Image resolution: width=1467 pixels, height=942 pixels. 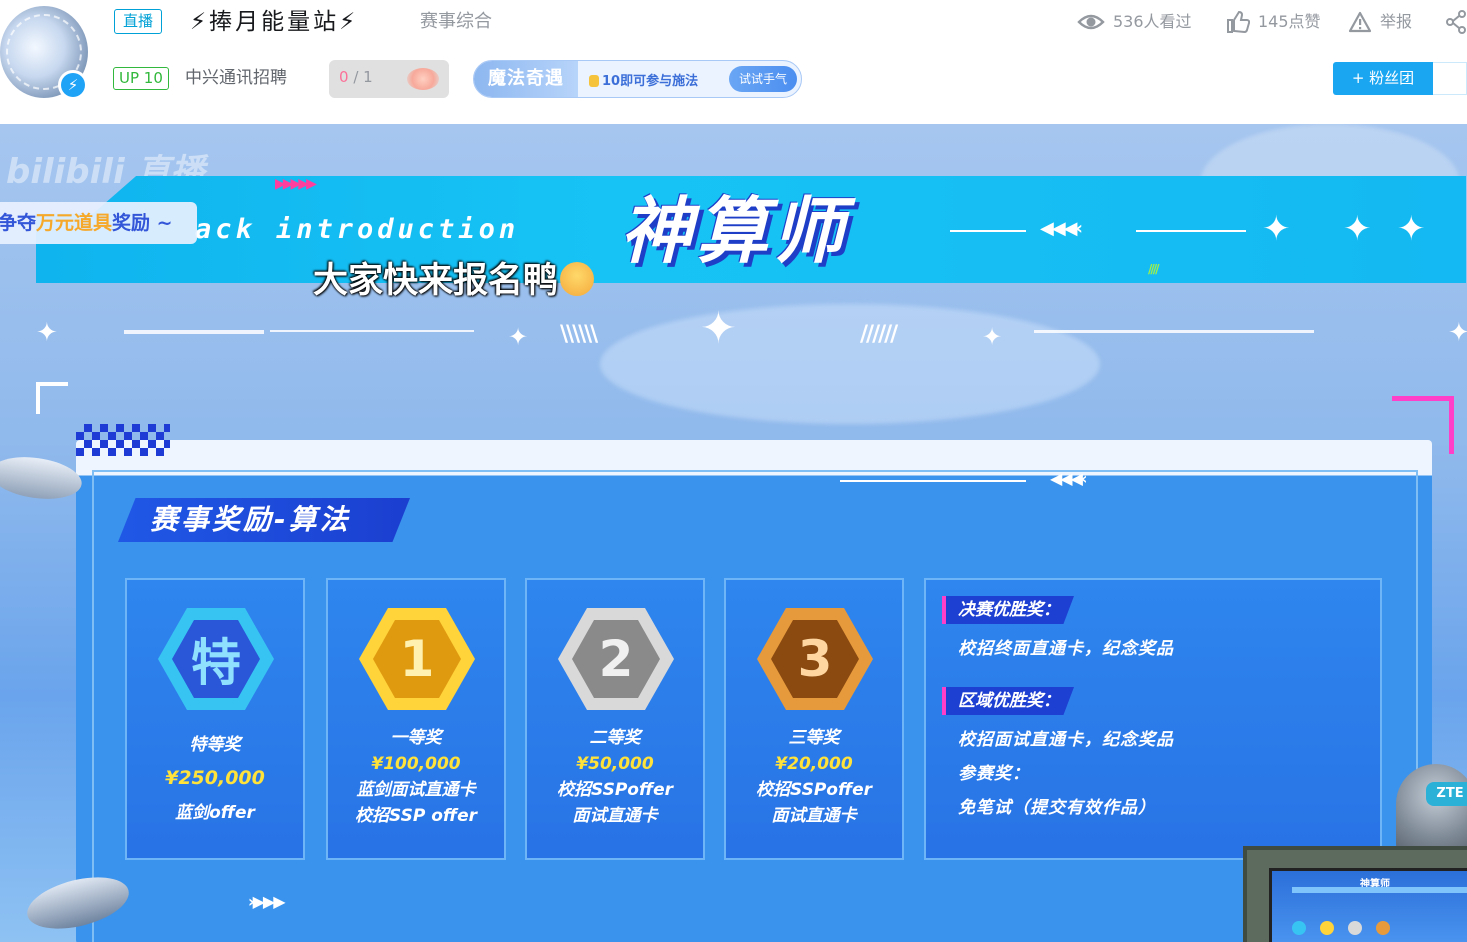 What do you see at coordinates (44, 53) in the screenshot?
I see `anchor-avatar: ⚡` at bounding box center [44, 53].